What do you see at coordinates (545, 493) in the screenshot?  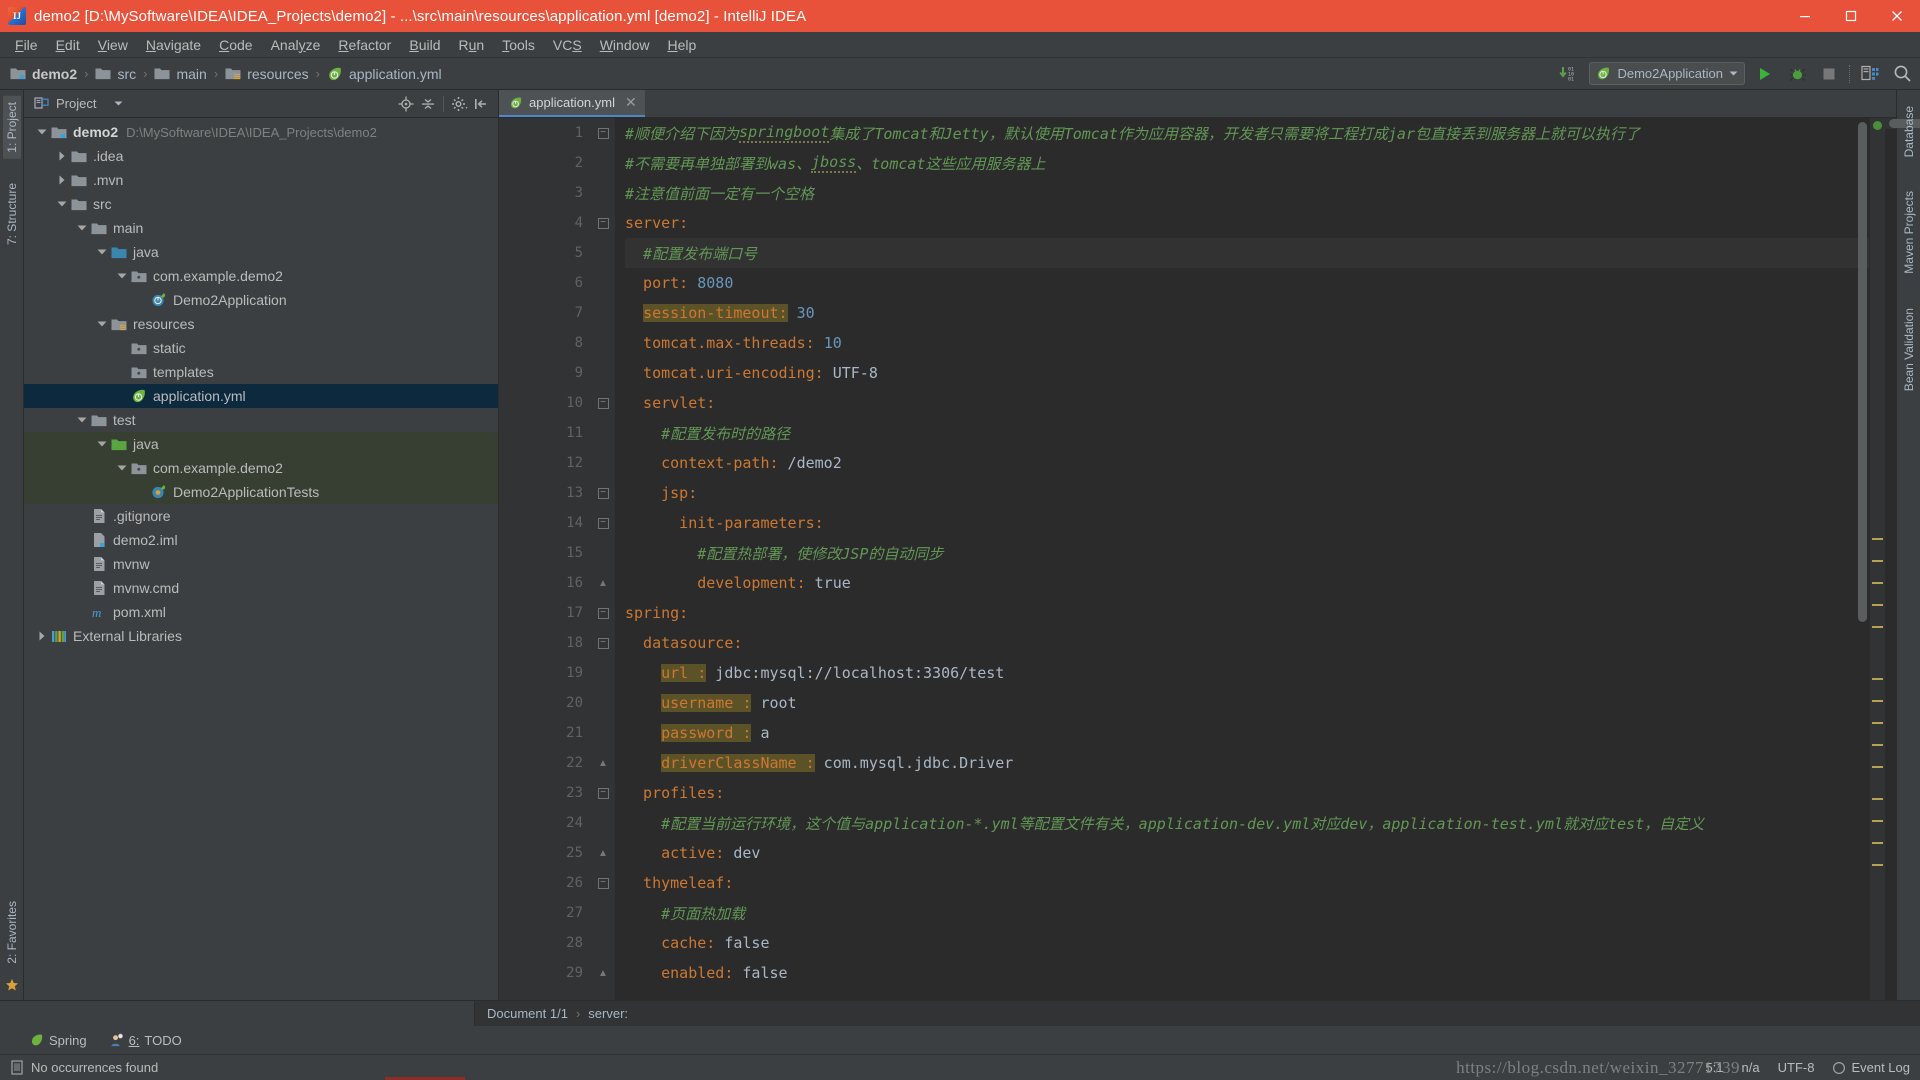 I see `line-number: 13` at bounding box center [545, 493].